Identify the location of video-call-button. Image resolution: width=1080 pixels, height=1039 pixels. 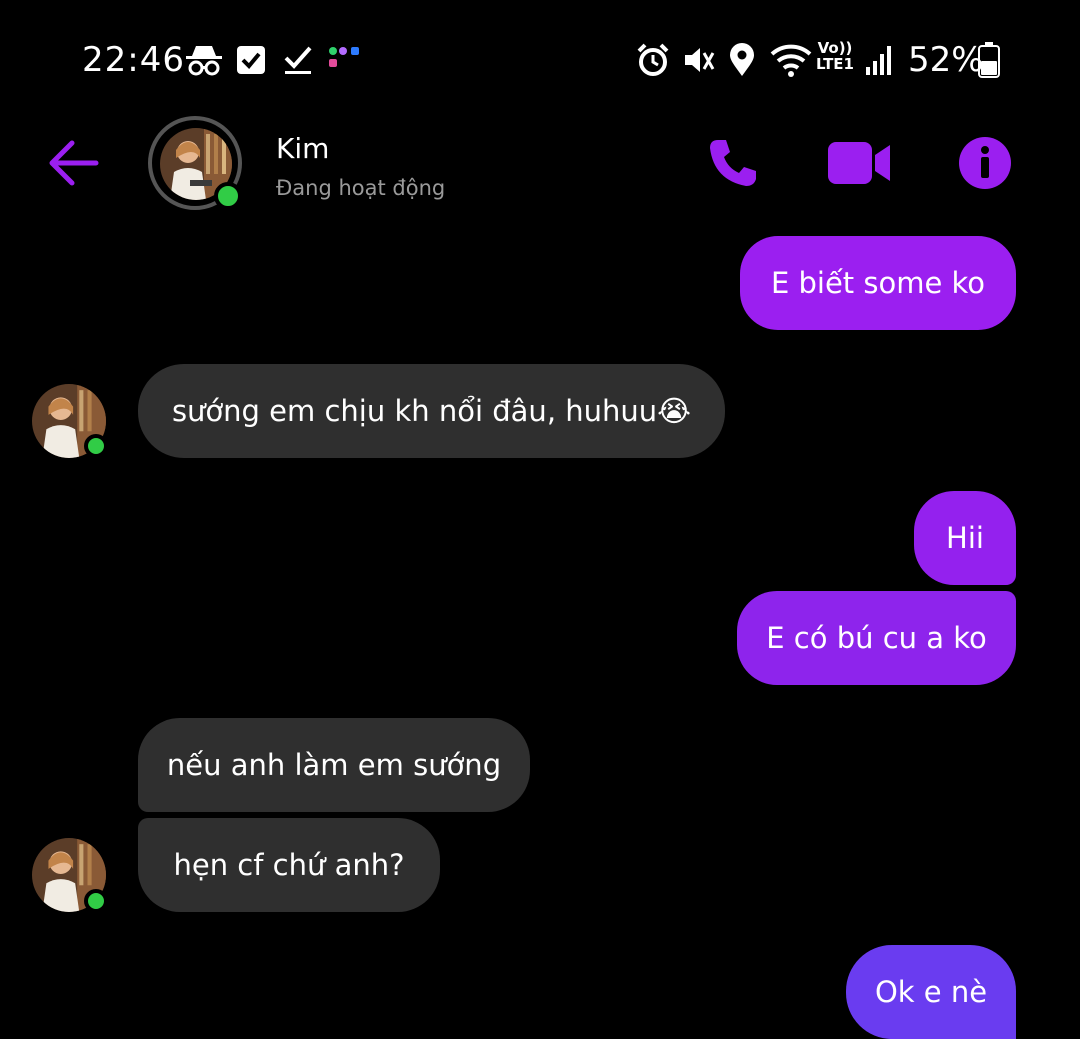
(860, 165).